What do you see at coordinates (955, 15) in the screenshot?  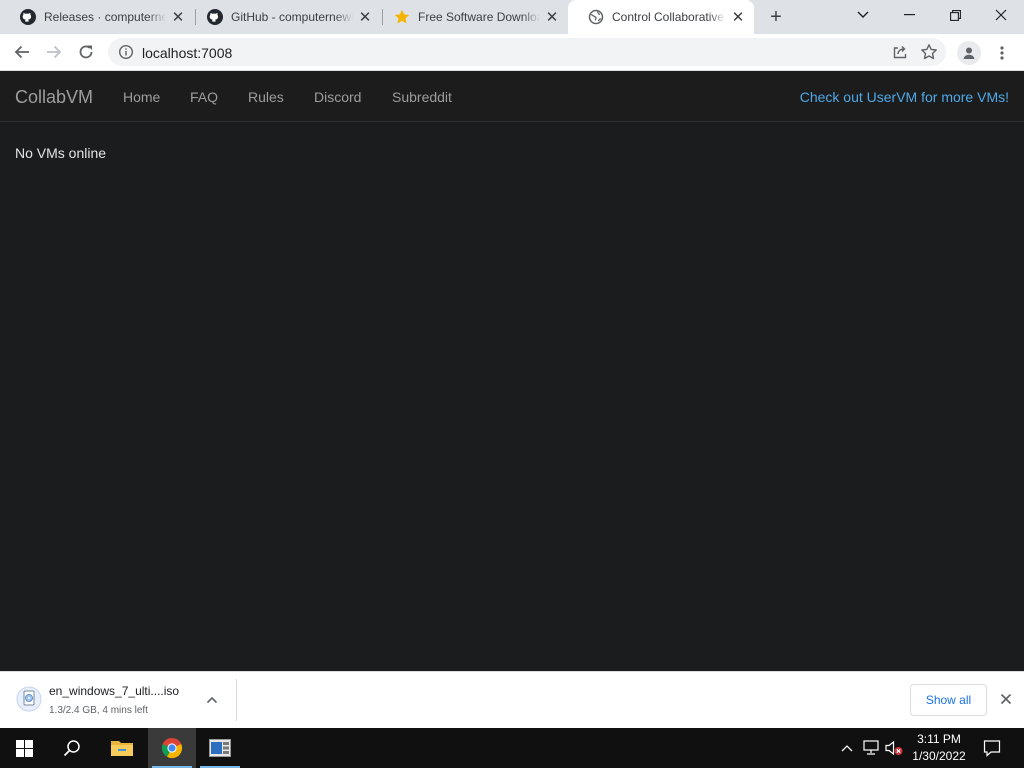 I see `restore-icon` at bounding box center [955, 15].